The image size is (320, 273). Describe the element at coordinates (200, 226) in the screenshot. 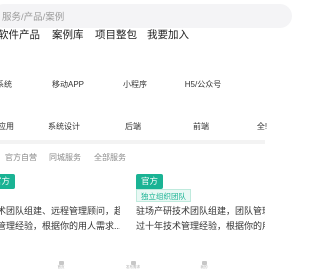

I see `card-desc-line: 过十年技术管理经验，根据你的用` at that location.